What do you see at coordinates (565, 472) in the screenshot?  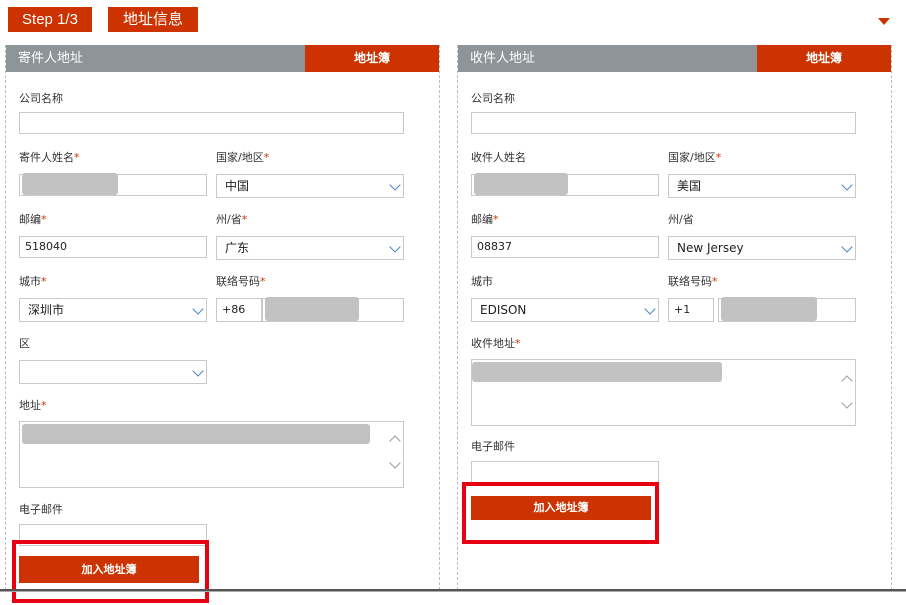 I see `recipient-email-input` at bounding box center [565, 472].